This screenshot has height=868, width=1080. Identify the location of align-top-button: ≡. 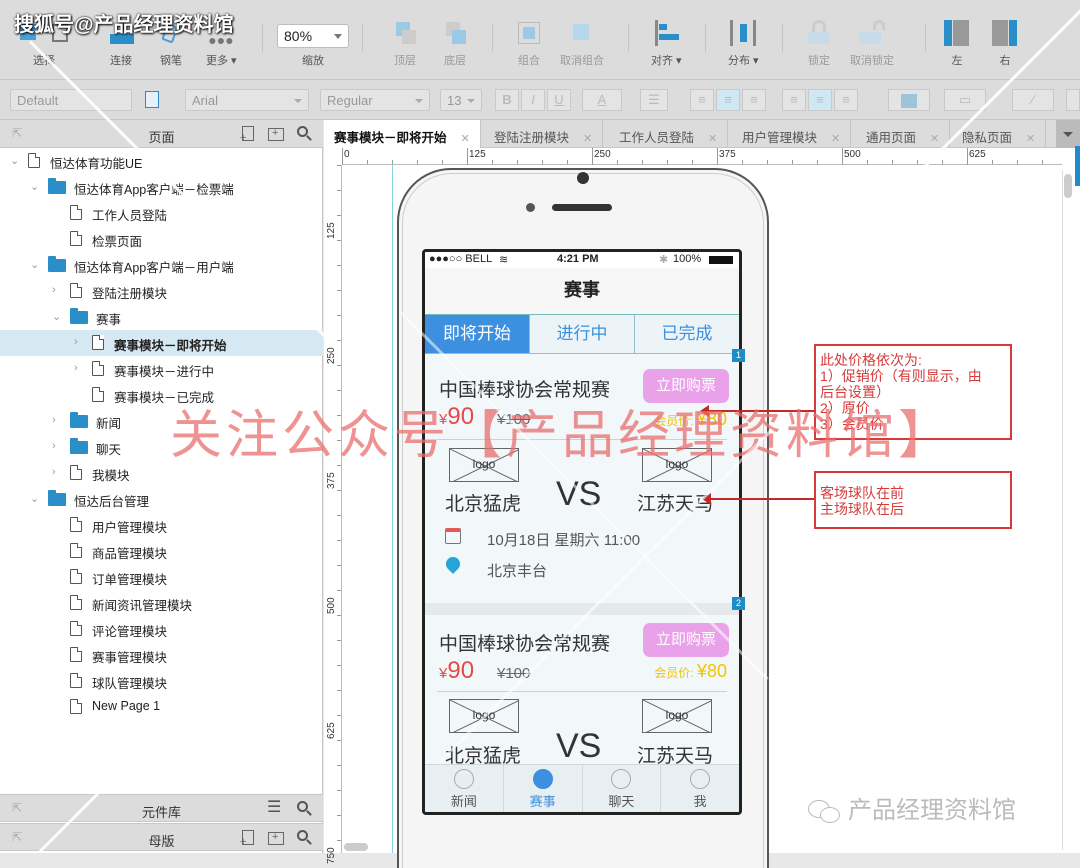
(794, 100).